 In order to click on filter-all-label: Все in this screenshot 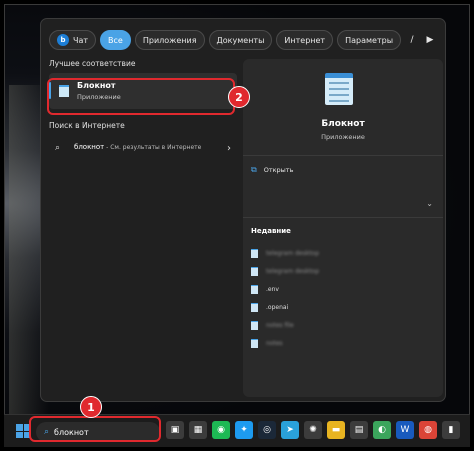, I will do `click(115, 40)`.